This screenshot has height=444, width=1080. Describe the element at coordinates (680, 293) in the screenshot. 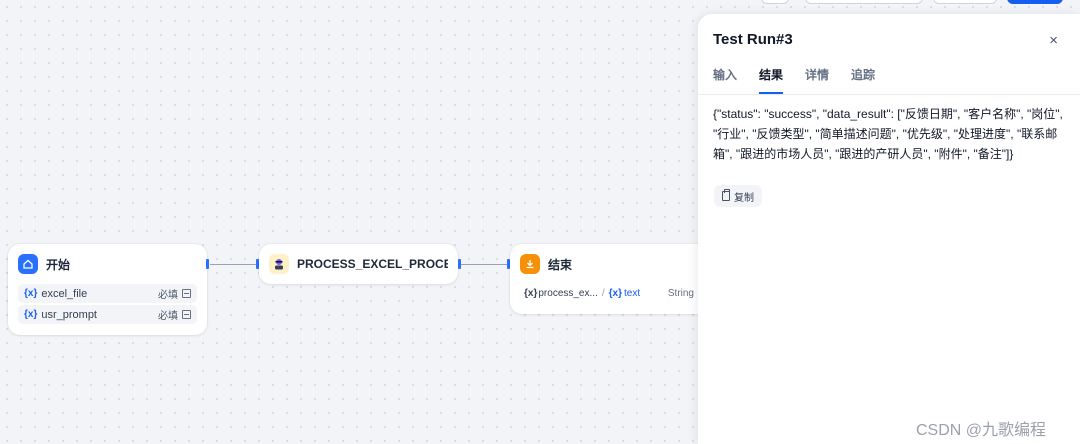

I see `output-type: String` at that location.